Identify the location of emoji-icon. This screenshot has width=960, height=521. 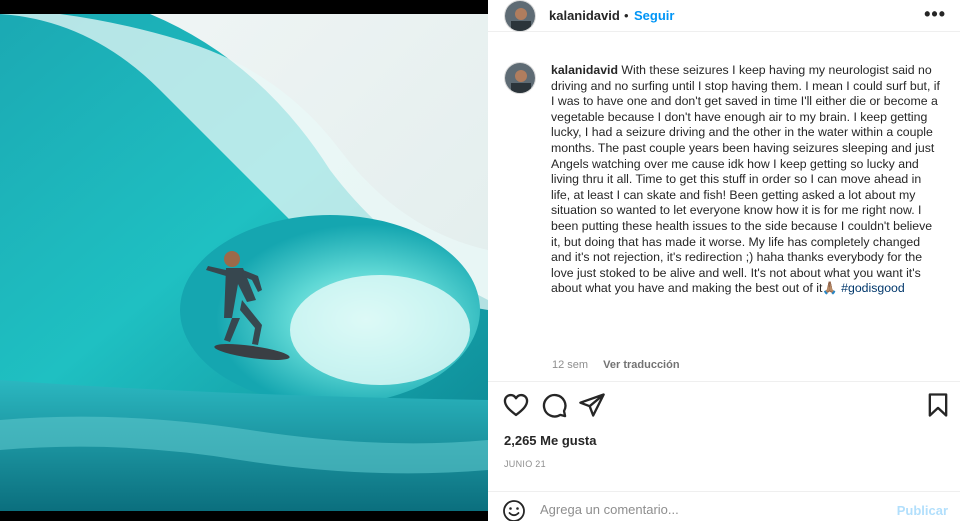
(514, 510).